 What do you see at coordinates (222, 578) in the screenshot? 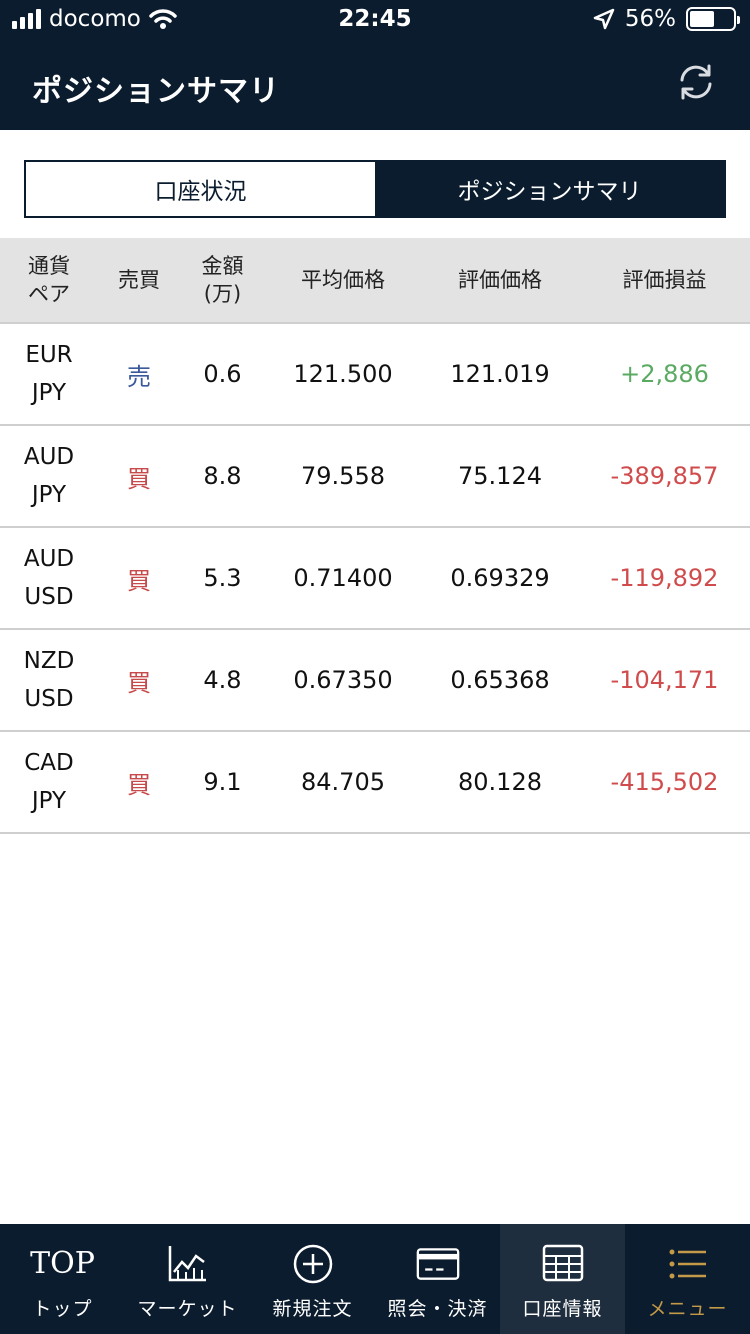
I see `amount-cell: 5.3` at bounding box center [222, 578].